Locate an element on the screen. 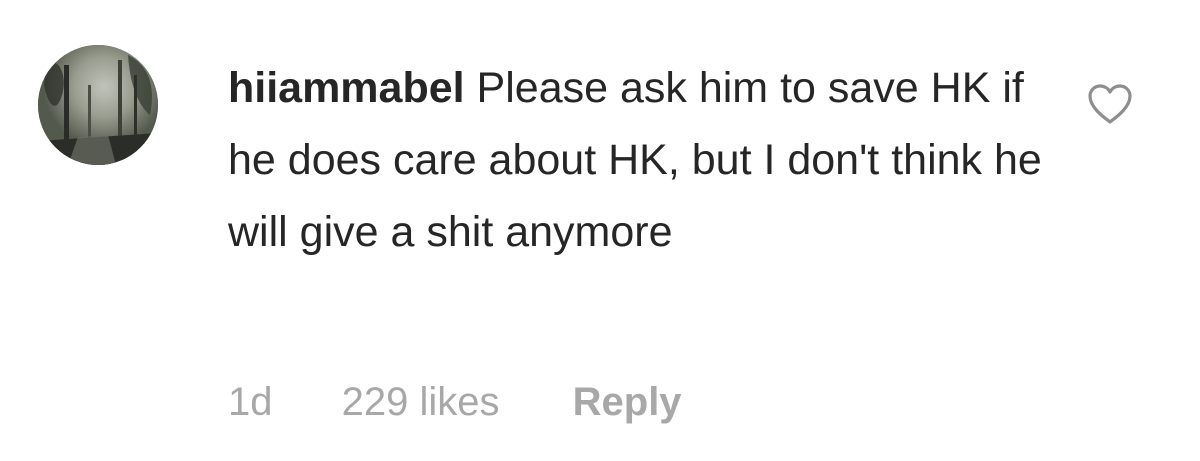 The image size is (1200, 461). avatar-photo is located at coordinates (98, 105).